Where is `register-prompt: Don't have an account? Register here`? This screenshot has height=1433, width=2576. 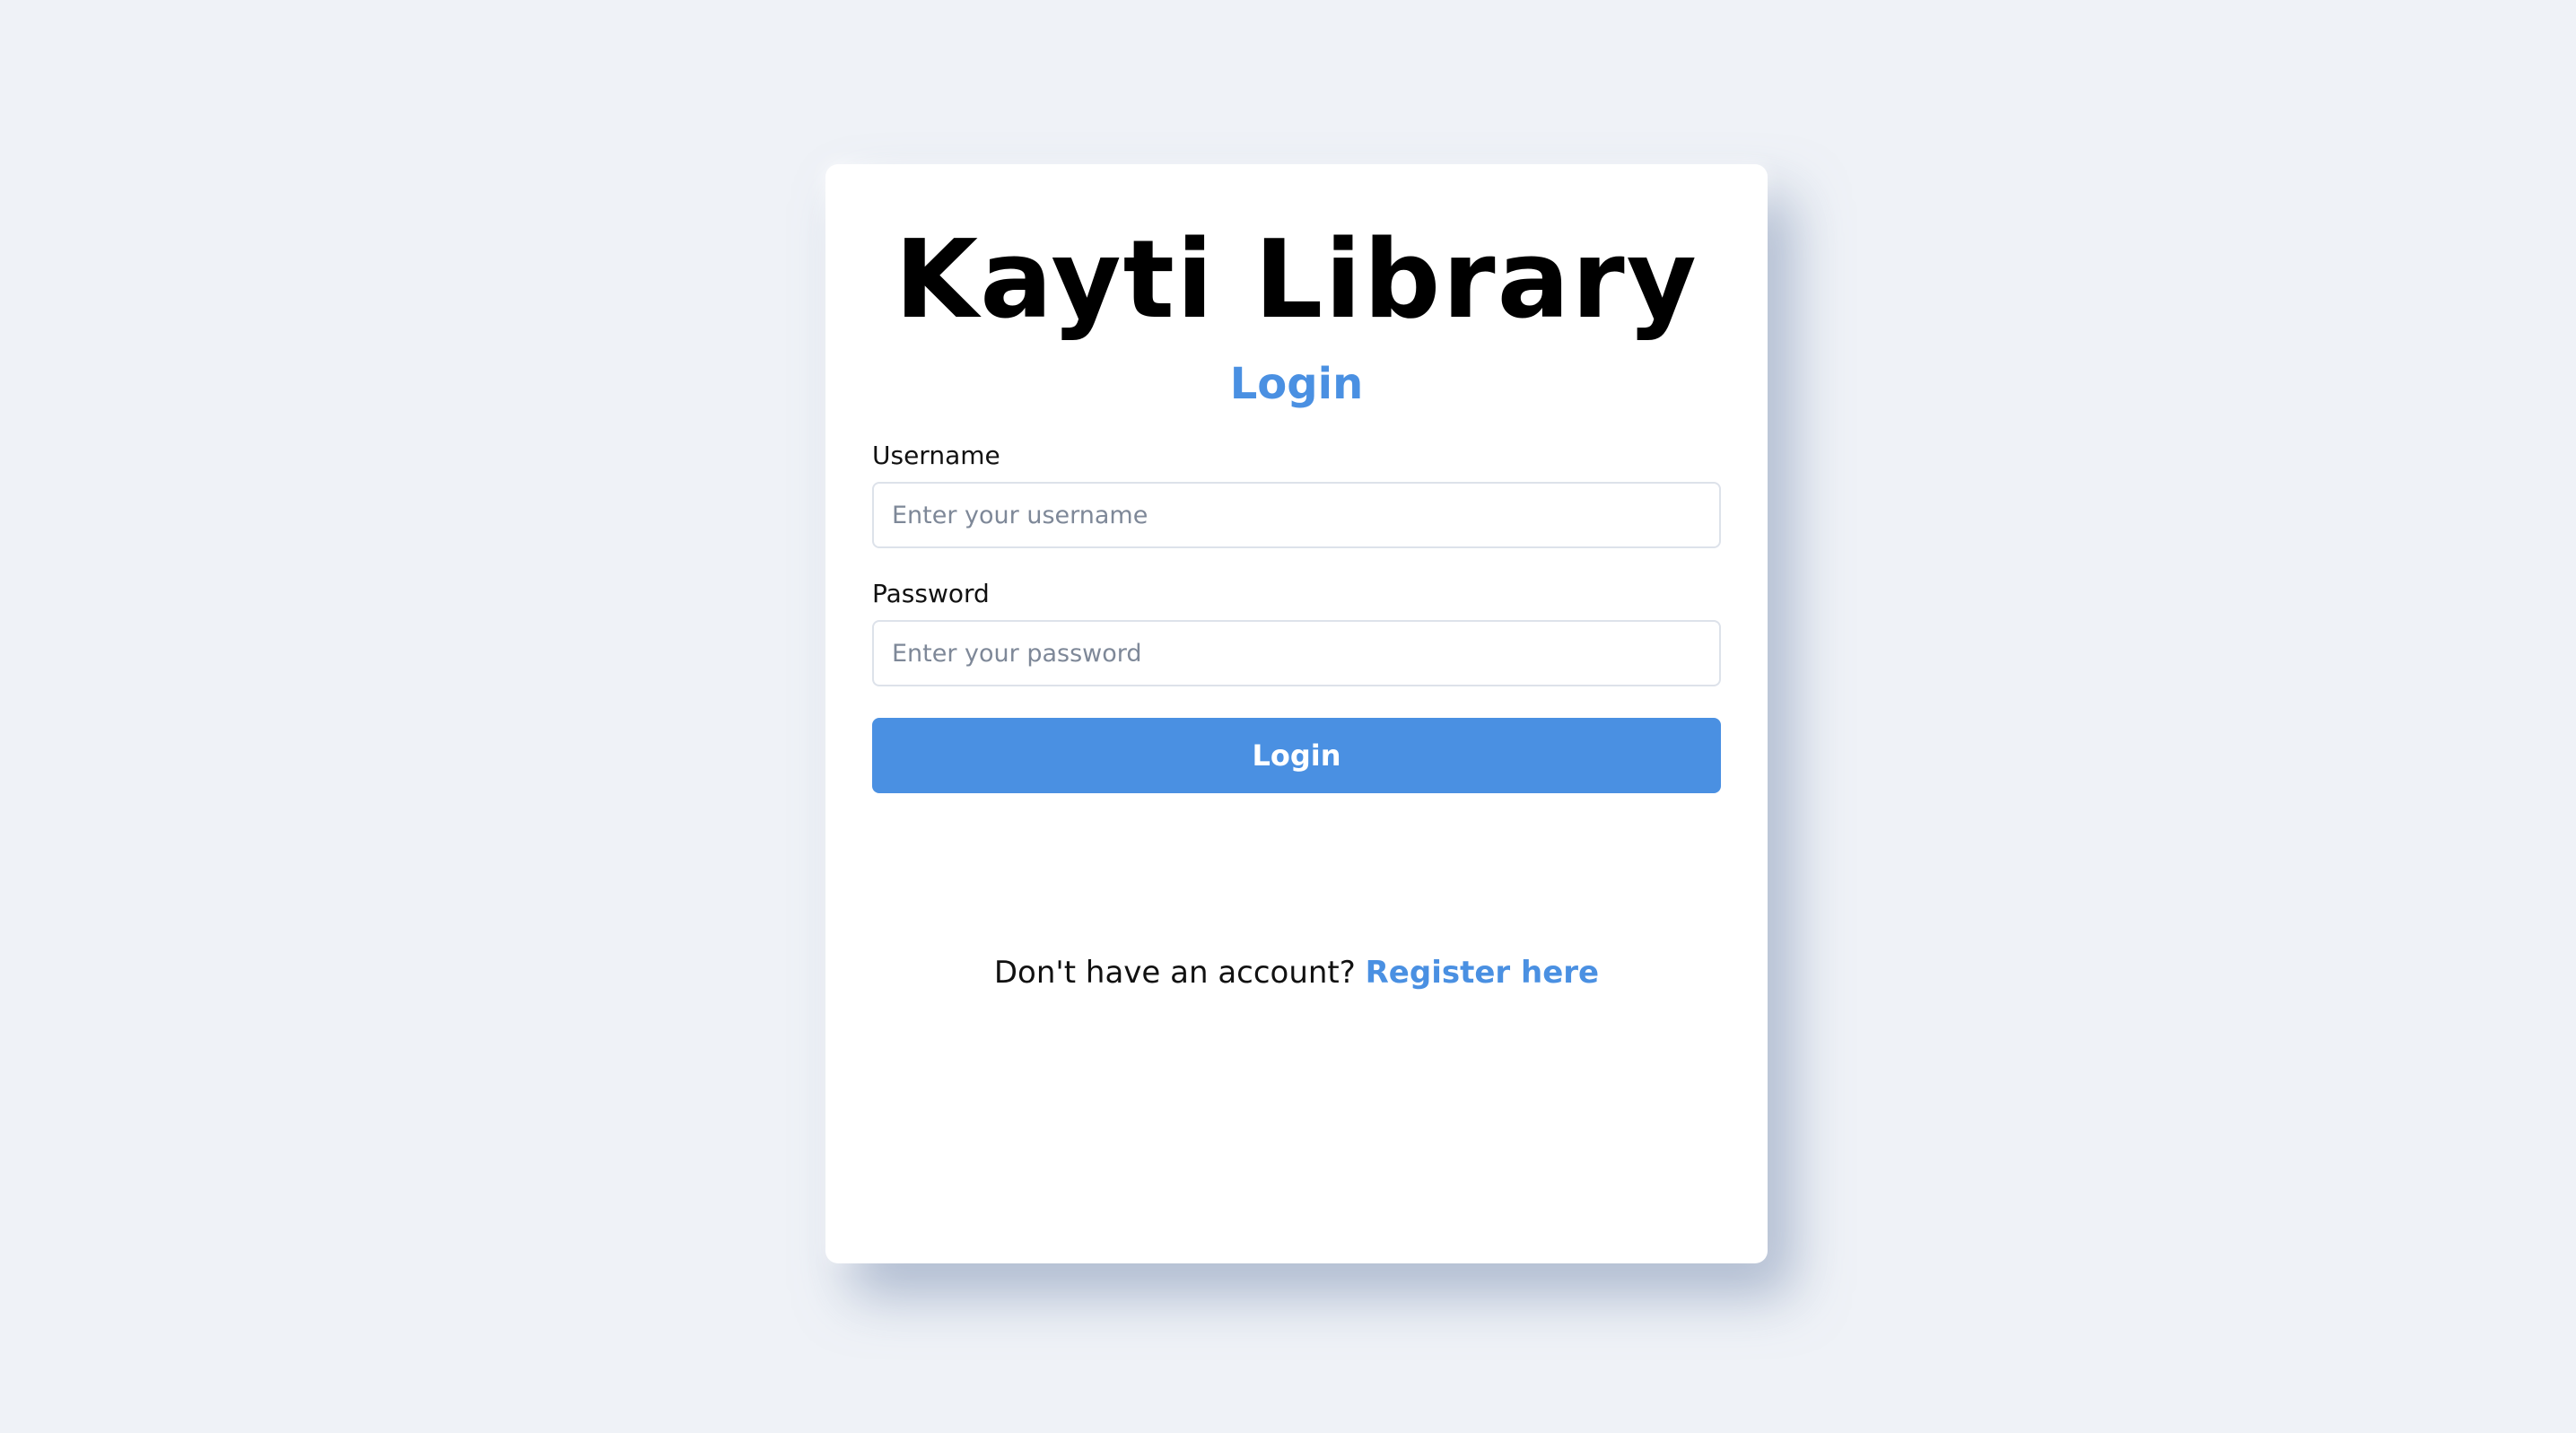 register-prompt: Don't have an account? Register here is located at coordinates (1297, 972).